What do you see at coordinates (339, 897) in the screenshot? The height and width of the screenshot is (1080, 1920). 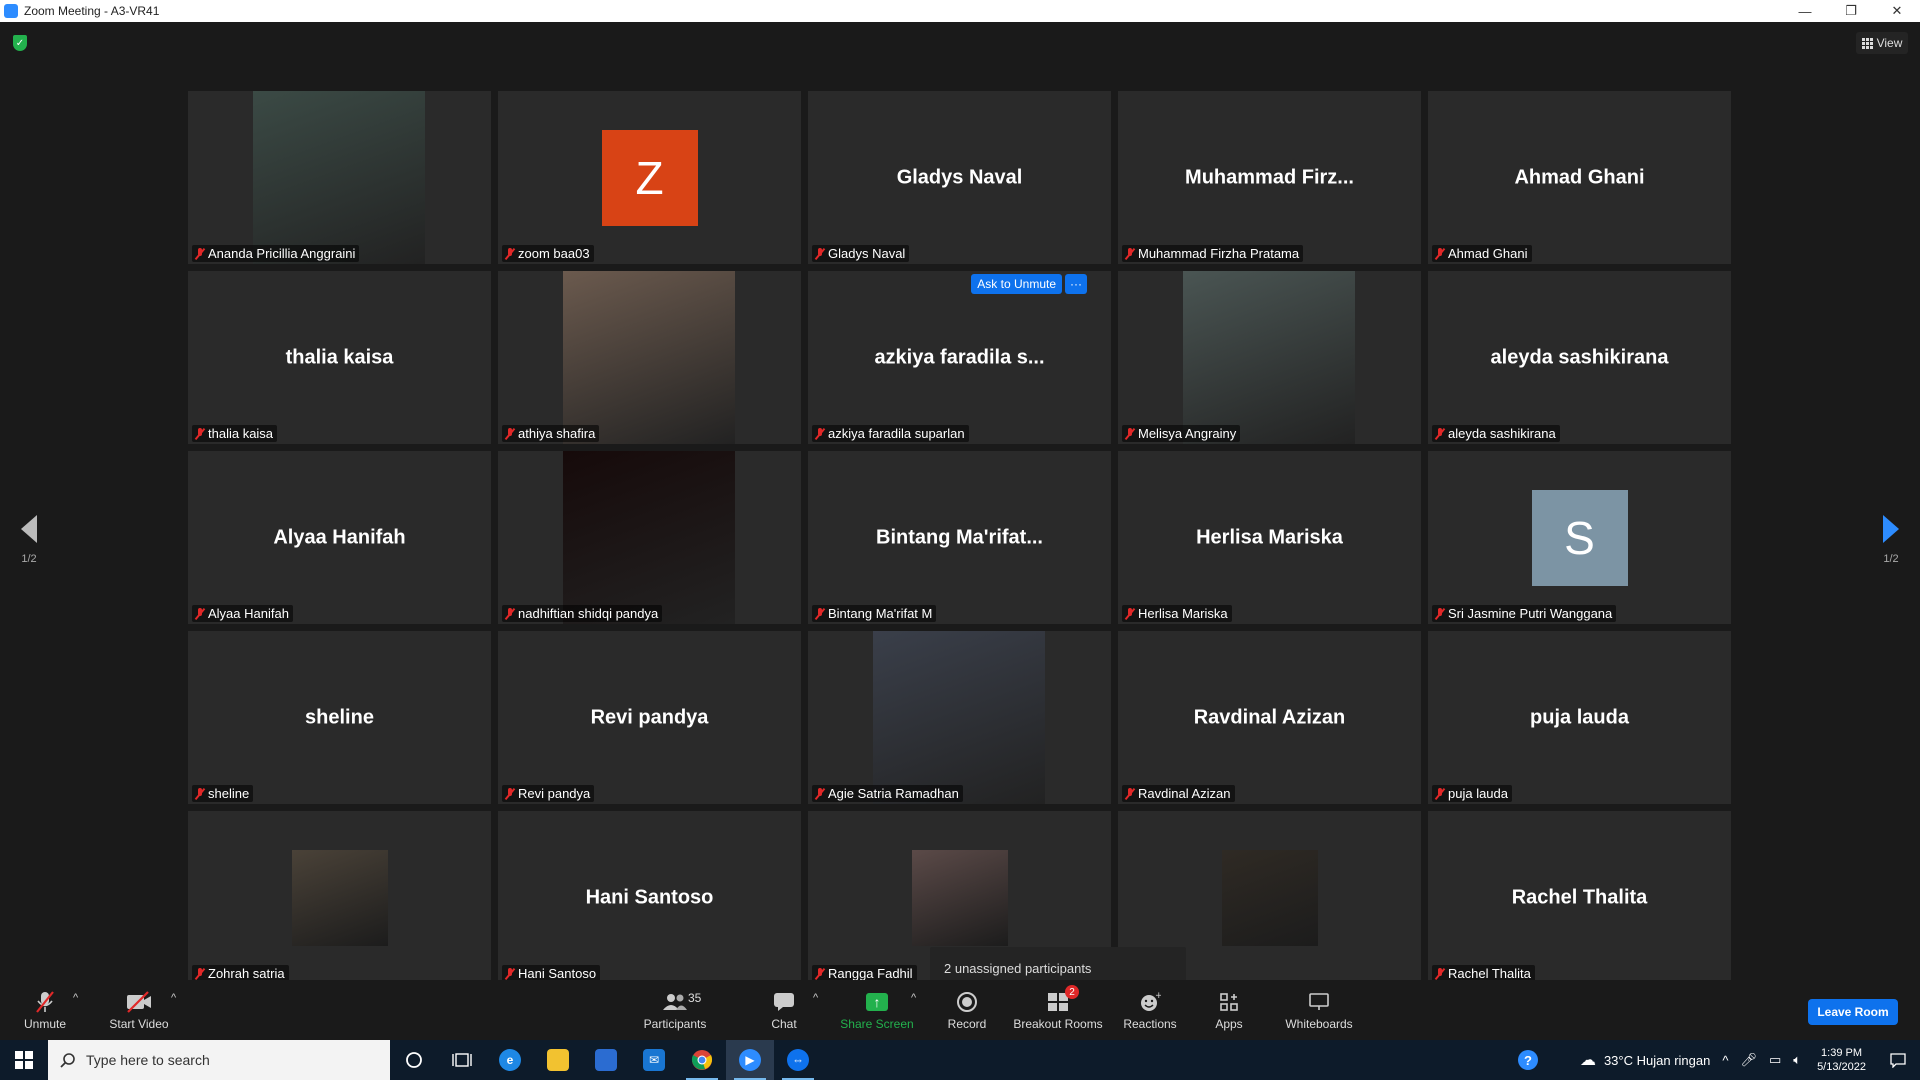 I see `participant-tile: Zohrah satria` at bounding box center [339, 897].